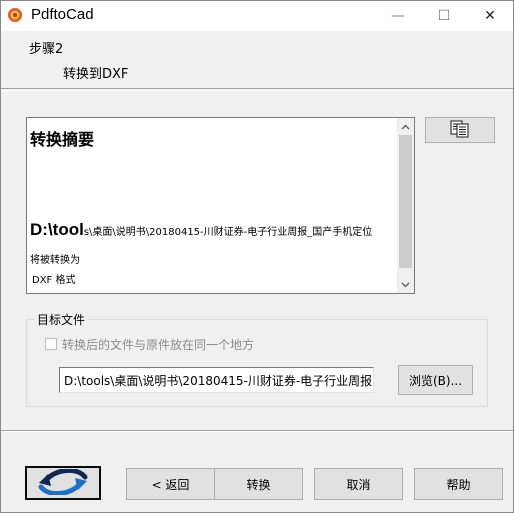 The width and height of the screenshot is (514, 513). Describe the element at coordinates (61, 319) in the screenshot. I see `target-file-legend: 目标文件` at that location.